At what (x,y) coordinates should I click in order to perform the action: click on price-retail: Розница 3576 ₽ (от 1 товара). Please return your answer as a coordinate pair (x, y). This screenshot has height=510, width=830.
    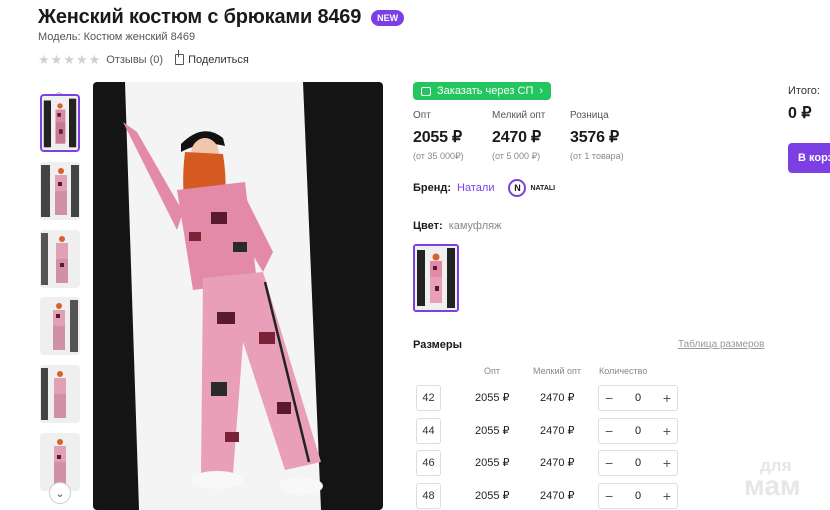
    Looking at the image, I should click on (597, 135).